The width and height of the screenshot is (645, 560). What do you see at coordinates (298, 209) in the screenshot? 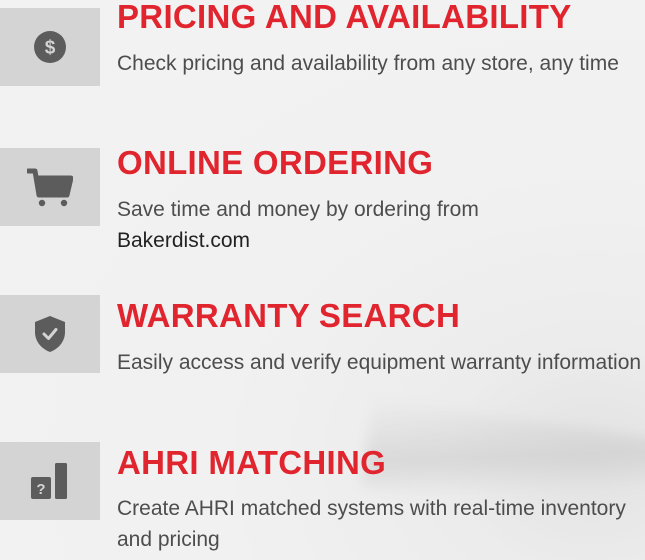
I see `feature-description-text: Save time and money by ordering from` at bounding box center [298, 209].